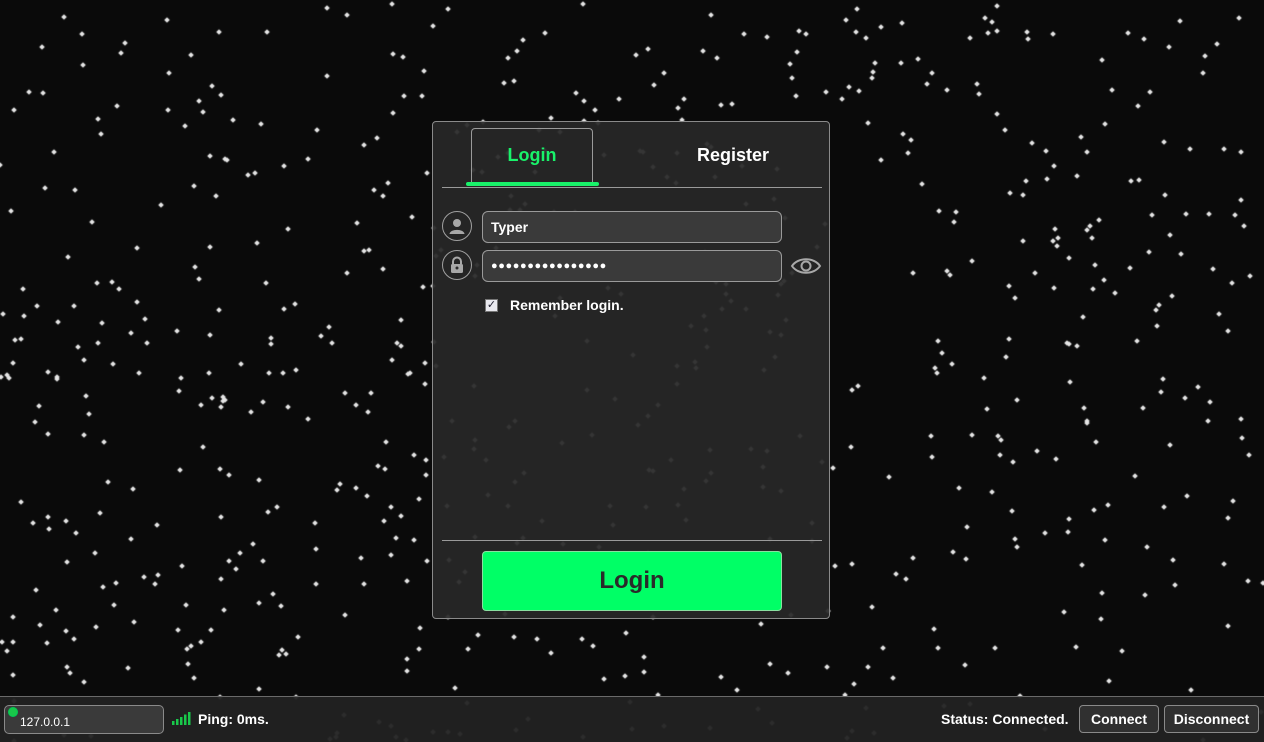 Image resolution: width=1264 pixels, height=742 pixels. What do you see at coordinates (567, 305) in the screenshot?
I see `remember-label: Remember login.` at bounding box center [567, 305].